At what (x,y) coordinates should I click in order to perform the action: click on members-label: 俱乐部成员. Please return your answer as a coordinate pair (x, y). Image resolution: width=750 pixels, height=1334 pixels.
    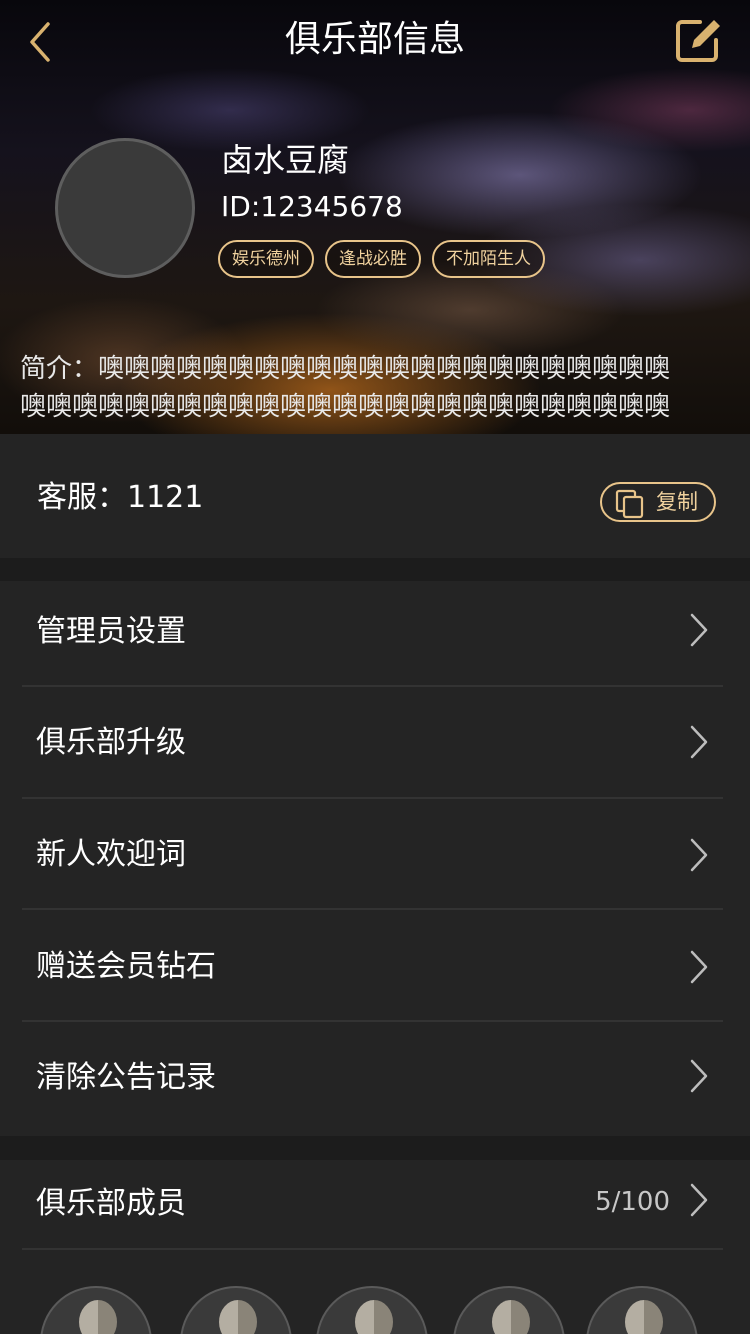
    Looking at the image, I should click on (111, 1203).